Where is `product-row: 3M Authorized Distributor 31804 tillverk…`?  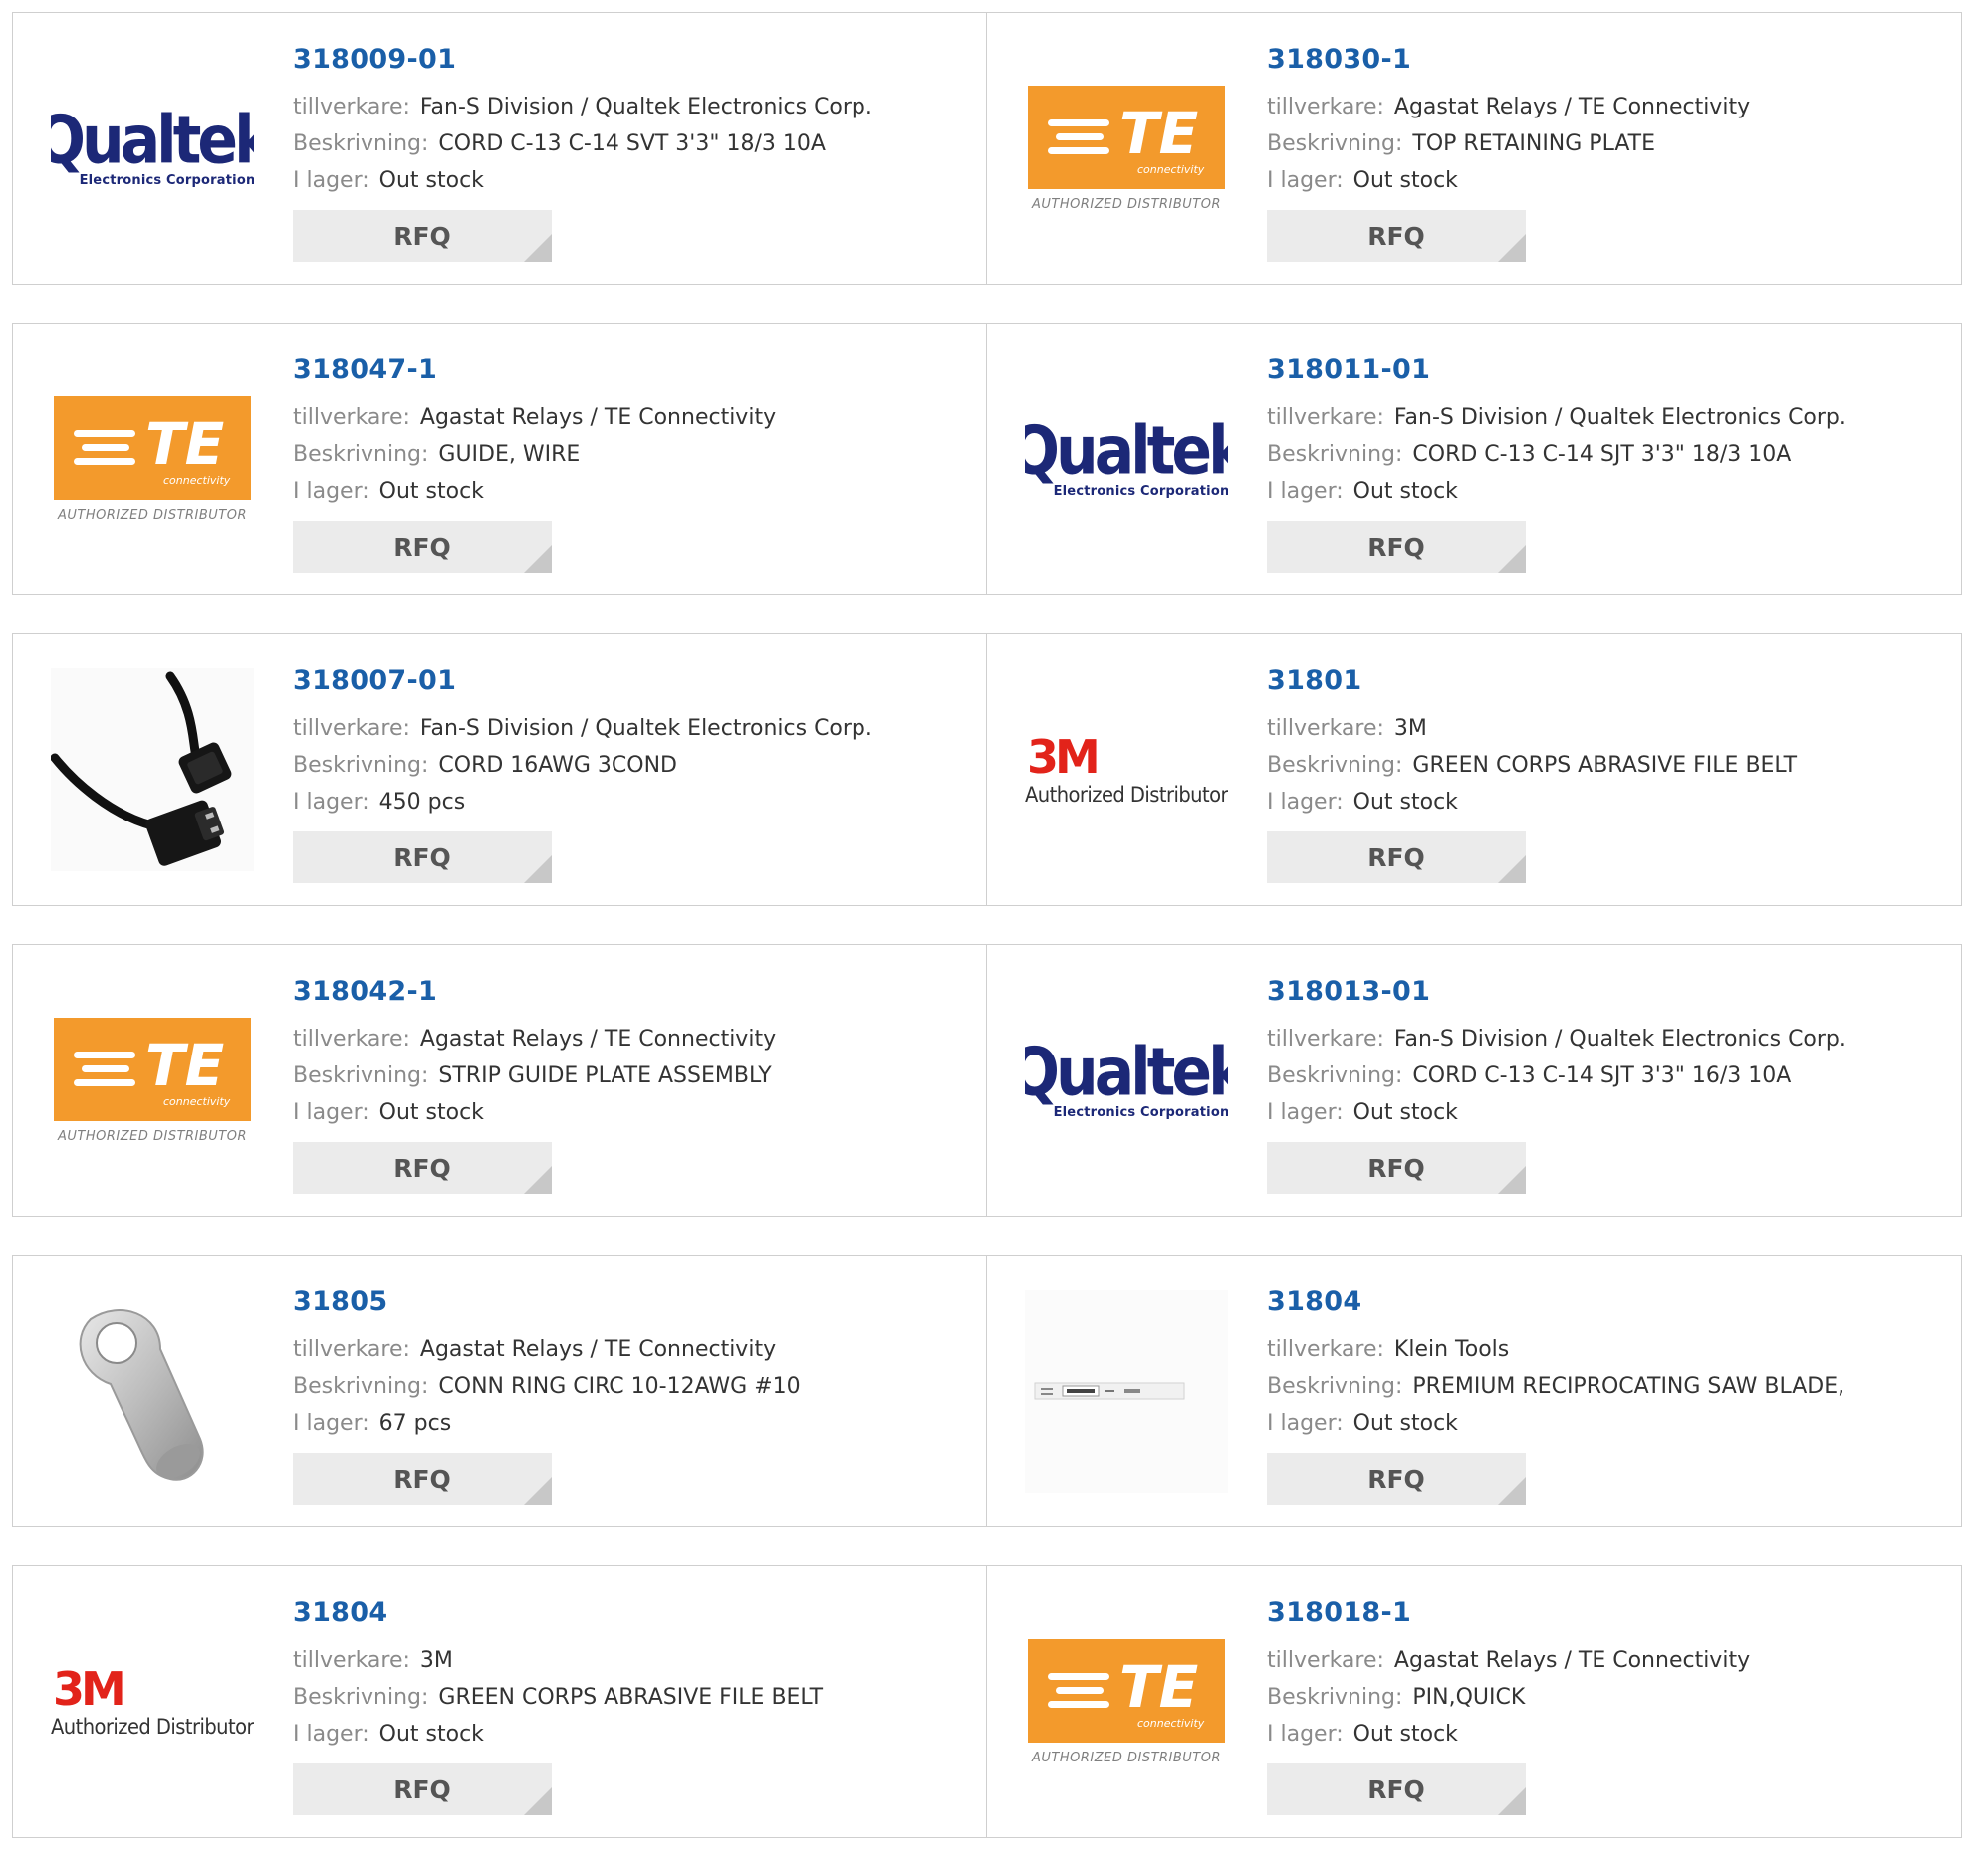
product-row: 3M Authorized Distributor 31804 tillverk… is located at coordinates (987, 1701).